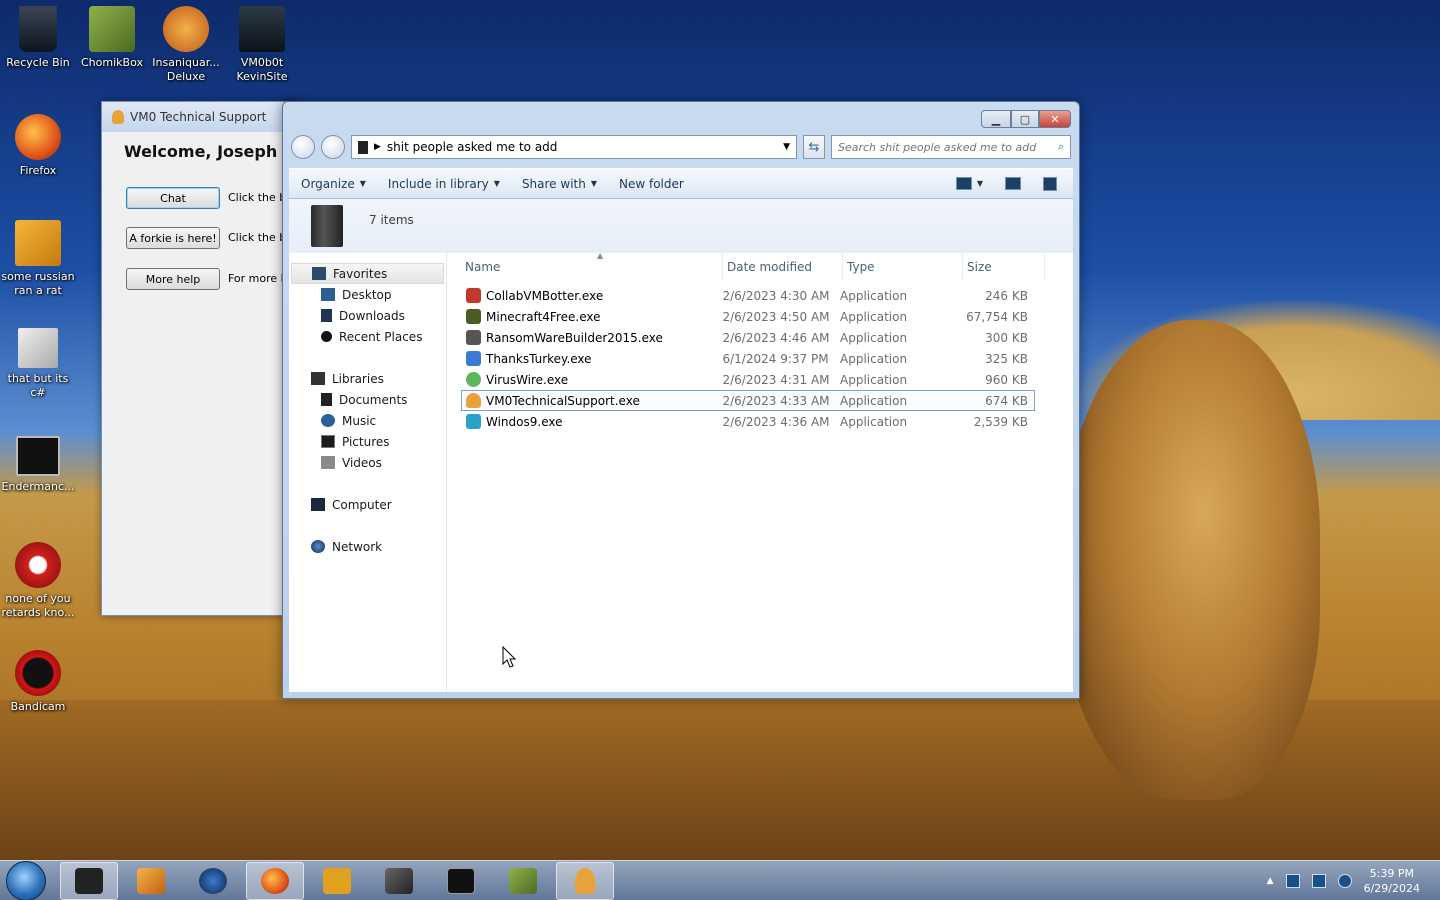 This screenshot has width=1440, height=900. Describe the element at coordinates (783, 266) in the screenshot. I see `column-header-date: Date modified` at that location.